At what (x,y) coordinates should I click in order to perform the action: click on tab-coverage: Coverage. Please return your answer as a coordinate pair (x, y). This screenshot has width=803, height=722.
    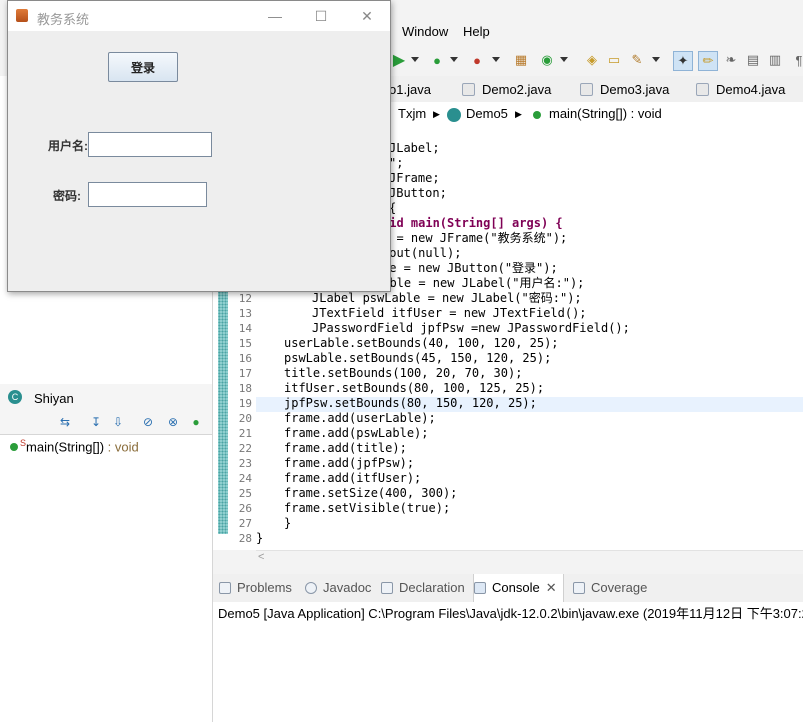
    Looking at the image, I should click on (610, 587).